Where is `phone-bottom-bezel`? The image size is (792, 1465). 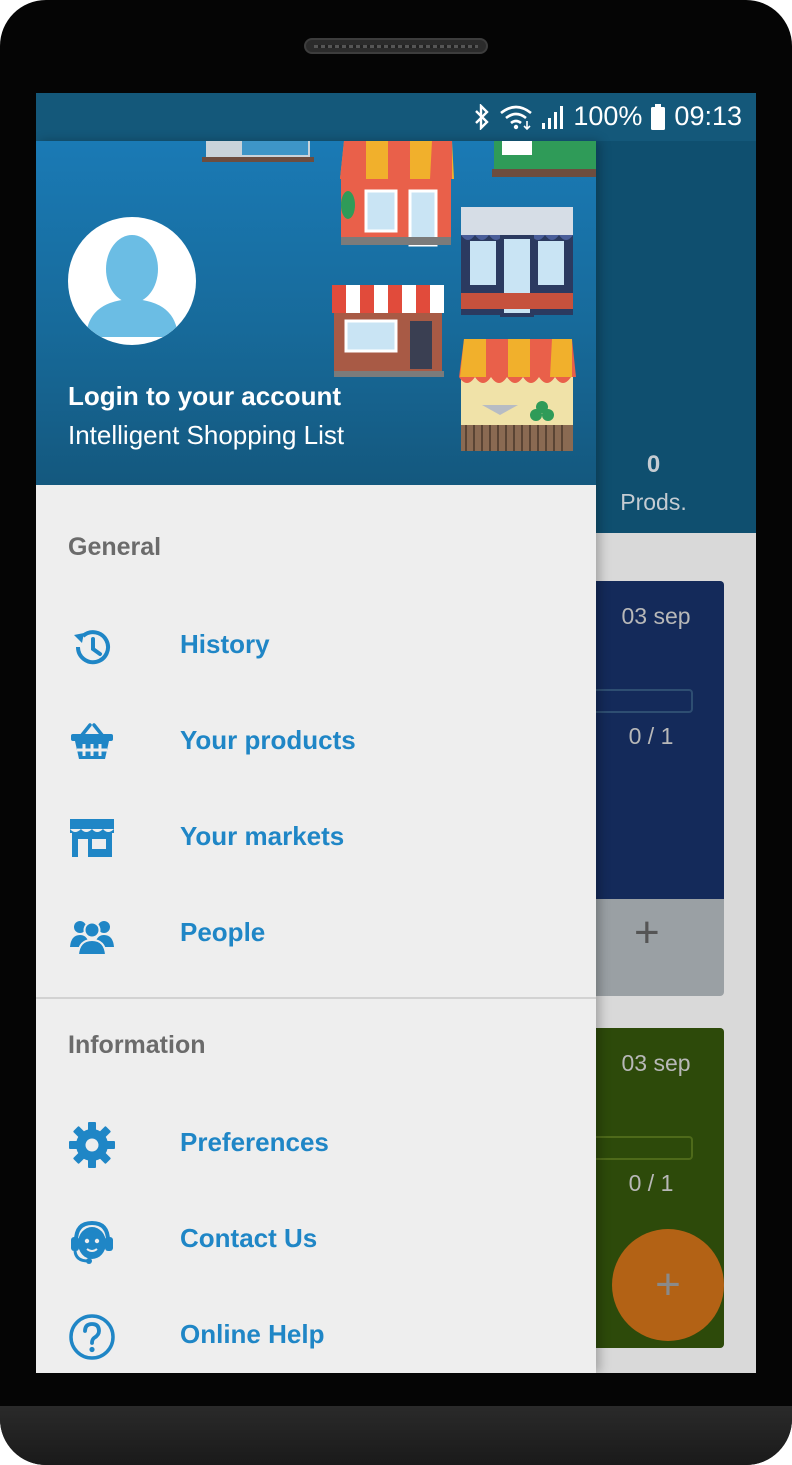 phone-bottom-bezel is located at coordinates (396, 1435).